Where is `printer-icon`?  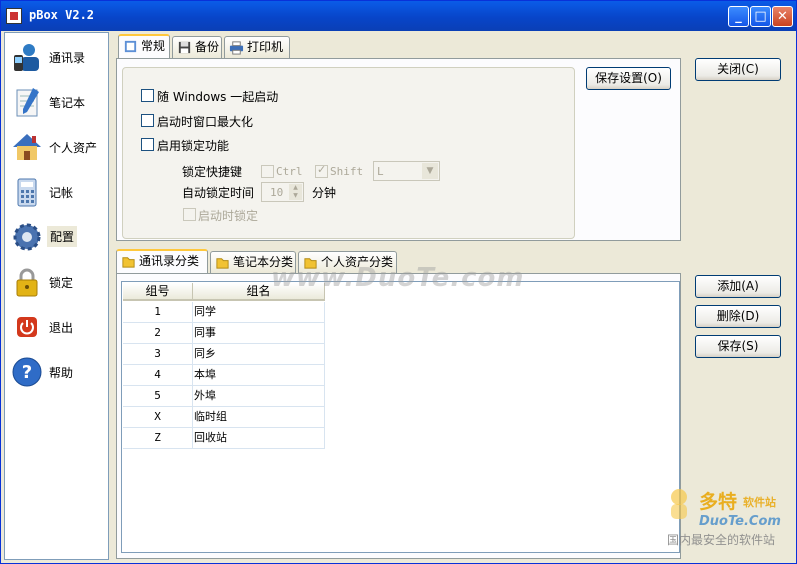 printer-icon is located at coordinates (236, 48).